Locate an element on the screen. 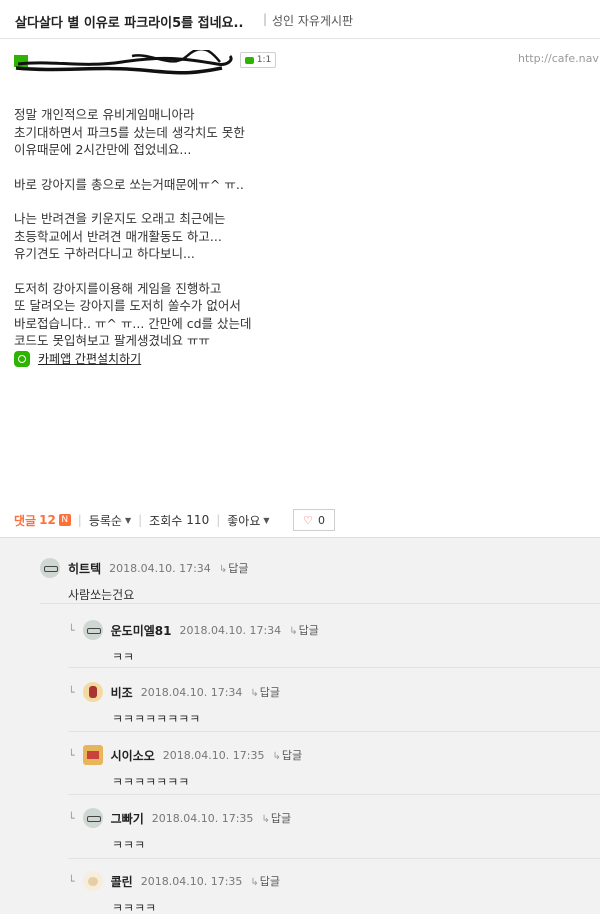 This screenshot has height=916, width=600. like-count: 0 is located at coordinates (321, 520).